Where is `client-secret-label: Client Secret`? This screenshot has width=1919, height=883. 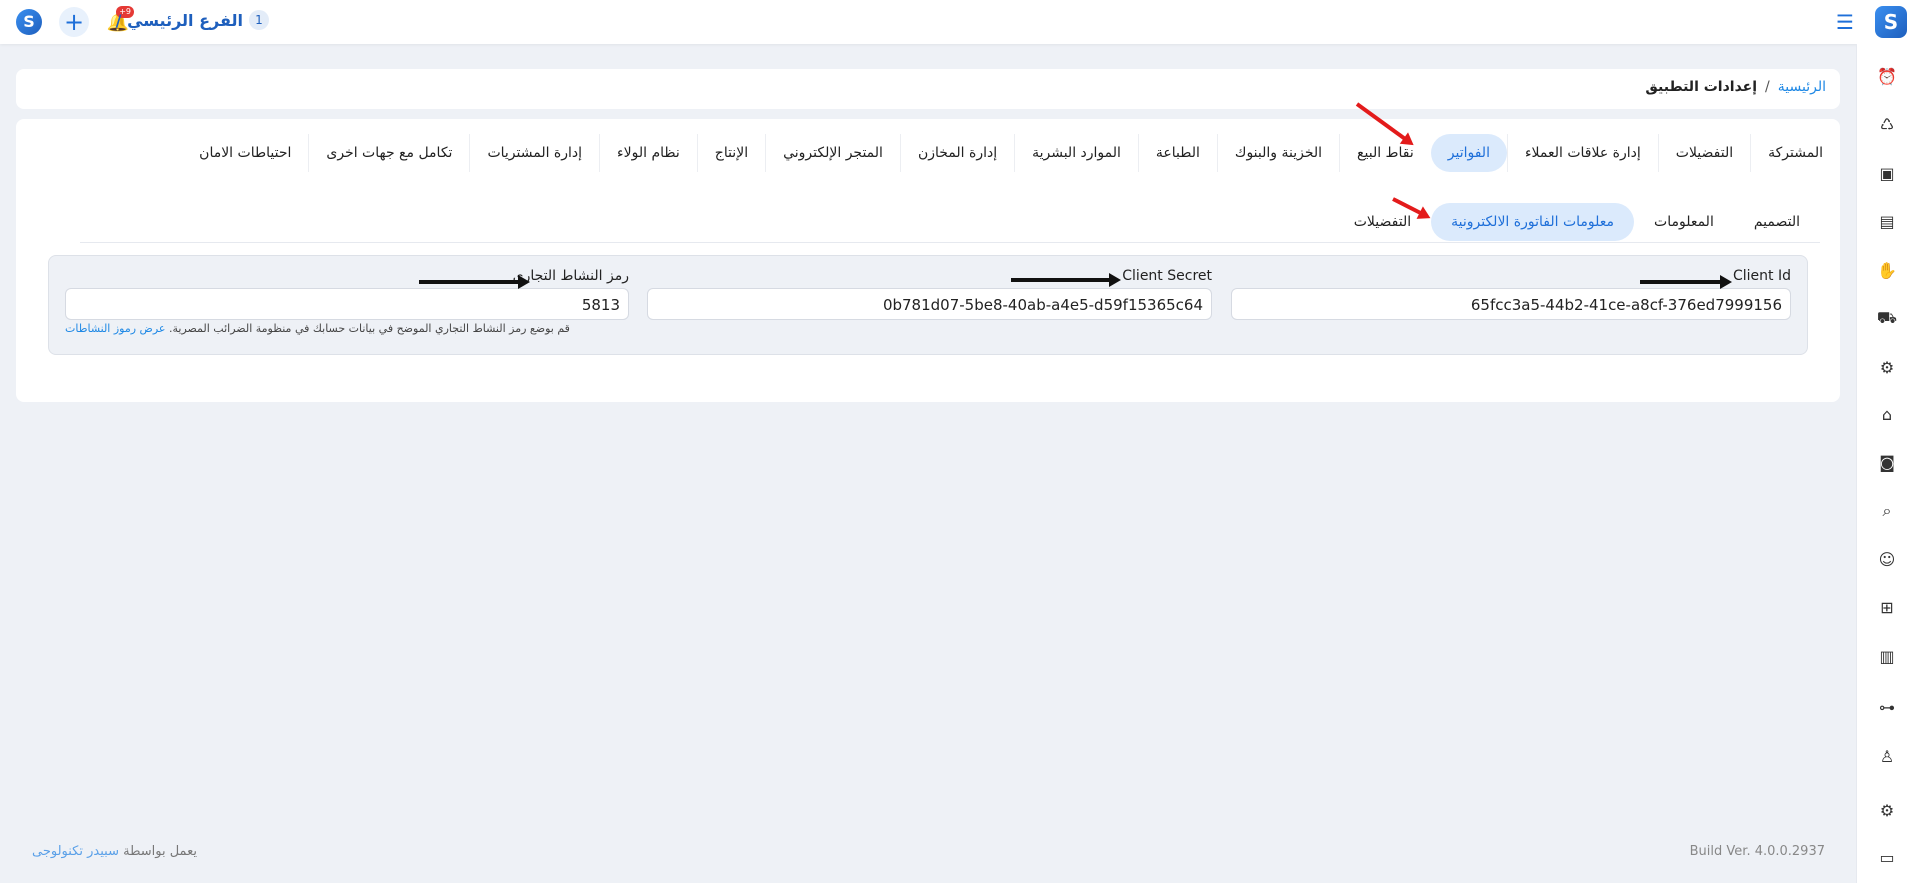 client-secret-label: Client Secret is located at coordinates (1167, 276).